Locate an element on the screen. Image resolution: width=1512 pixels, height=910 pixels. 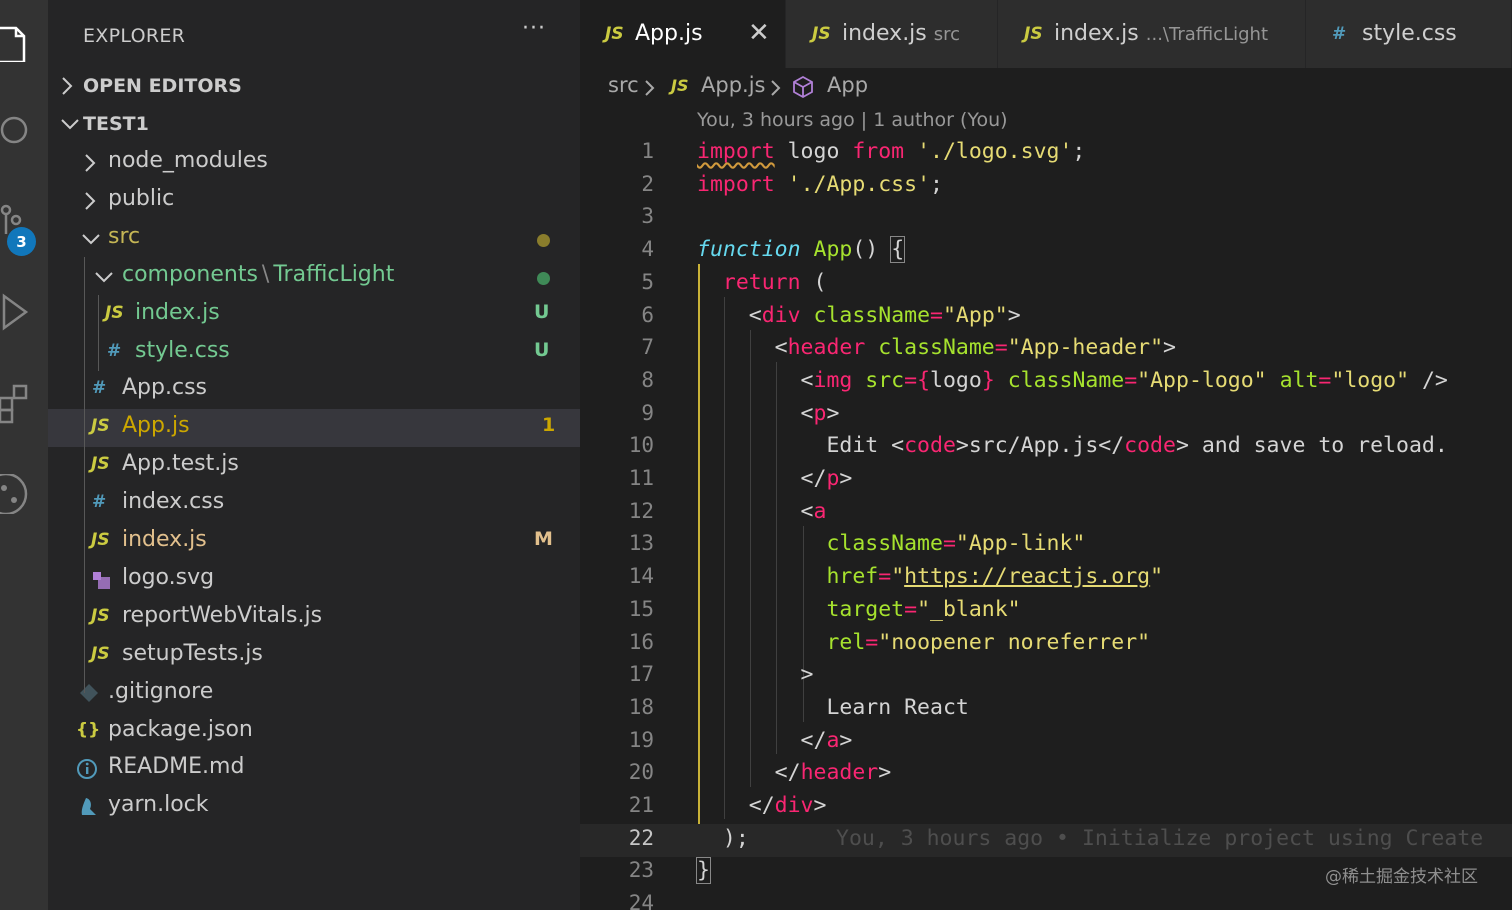
line-number: 18 is located at coordinates (641, 706).